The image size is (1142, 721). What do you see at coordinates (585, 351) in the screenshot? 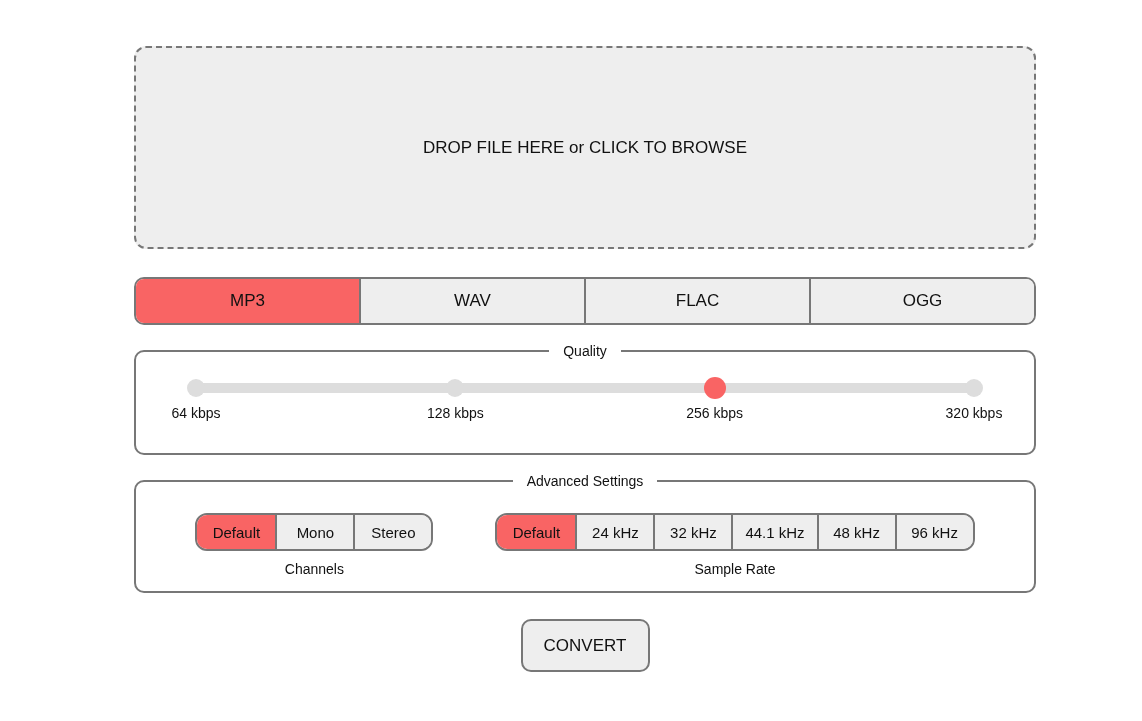
I see `panel-legend: Quality` at bounding box center [585, 351].